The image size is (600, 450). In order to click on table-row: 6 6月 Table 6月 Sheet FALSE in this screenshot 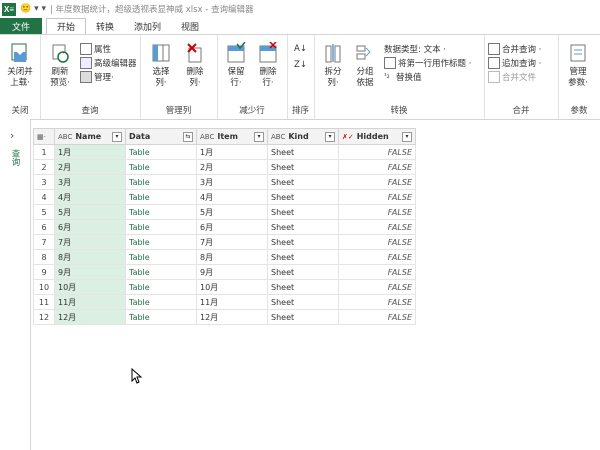, I will do `click(224, 227)`.